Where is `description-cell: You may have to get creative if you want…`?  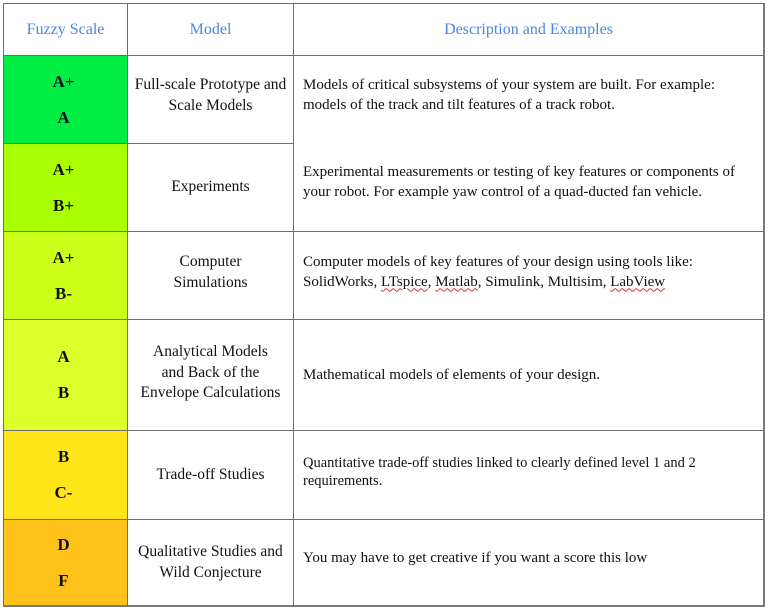
description-cell: You may have to get creative if you want… is located at coordinates (529, 563).